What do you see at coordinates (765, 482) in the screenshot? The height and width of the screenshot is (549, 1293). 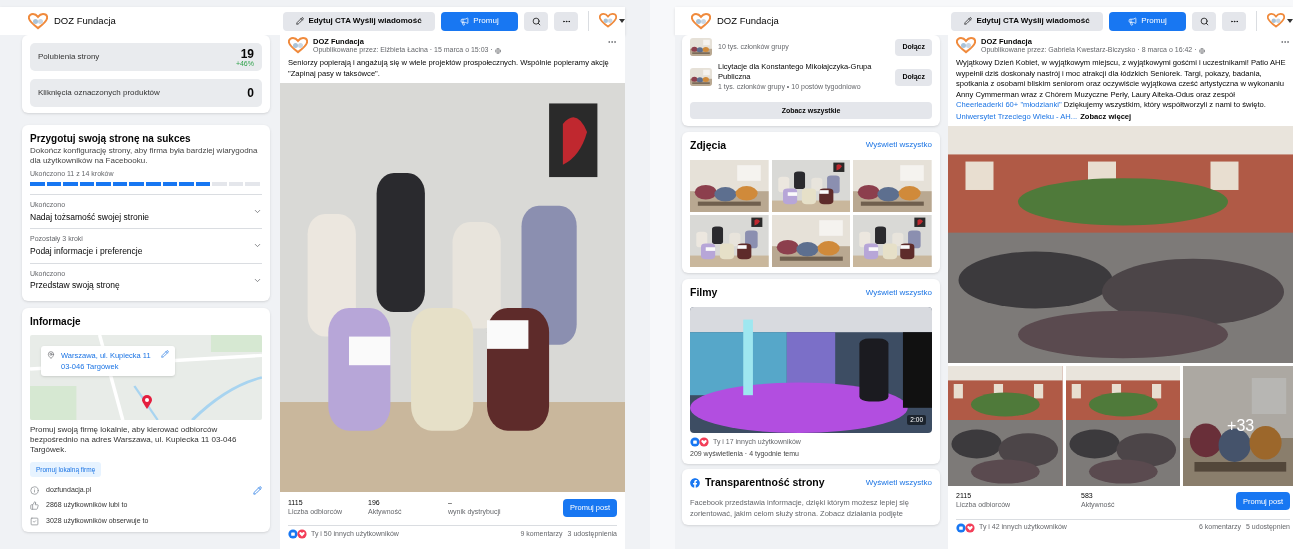 I see `card-title: Transparentność strony` at bounding box center [765, 482].